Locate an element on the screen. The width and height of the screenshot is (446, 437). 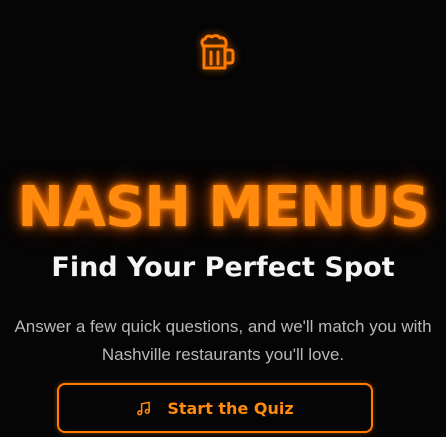
start-quiz-label: Start the Quiz is located at coordinates (230, 408).